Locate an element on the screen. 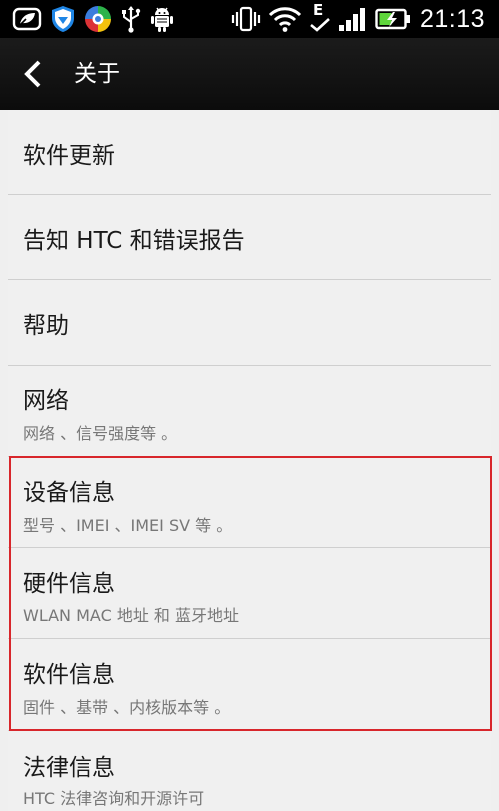 This screenshot has height=811, width=499. list-item-title: 设备信息 is located at coordinates (69, 493).